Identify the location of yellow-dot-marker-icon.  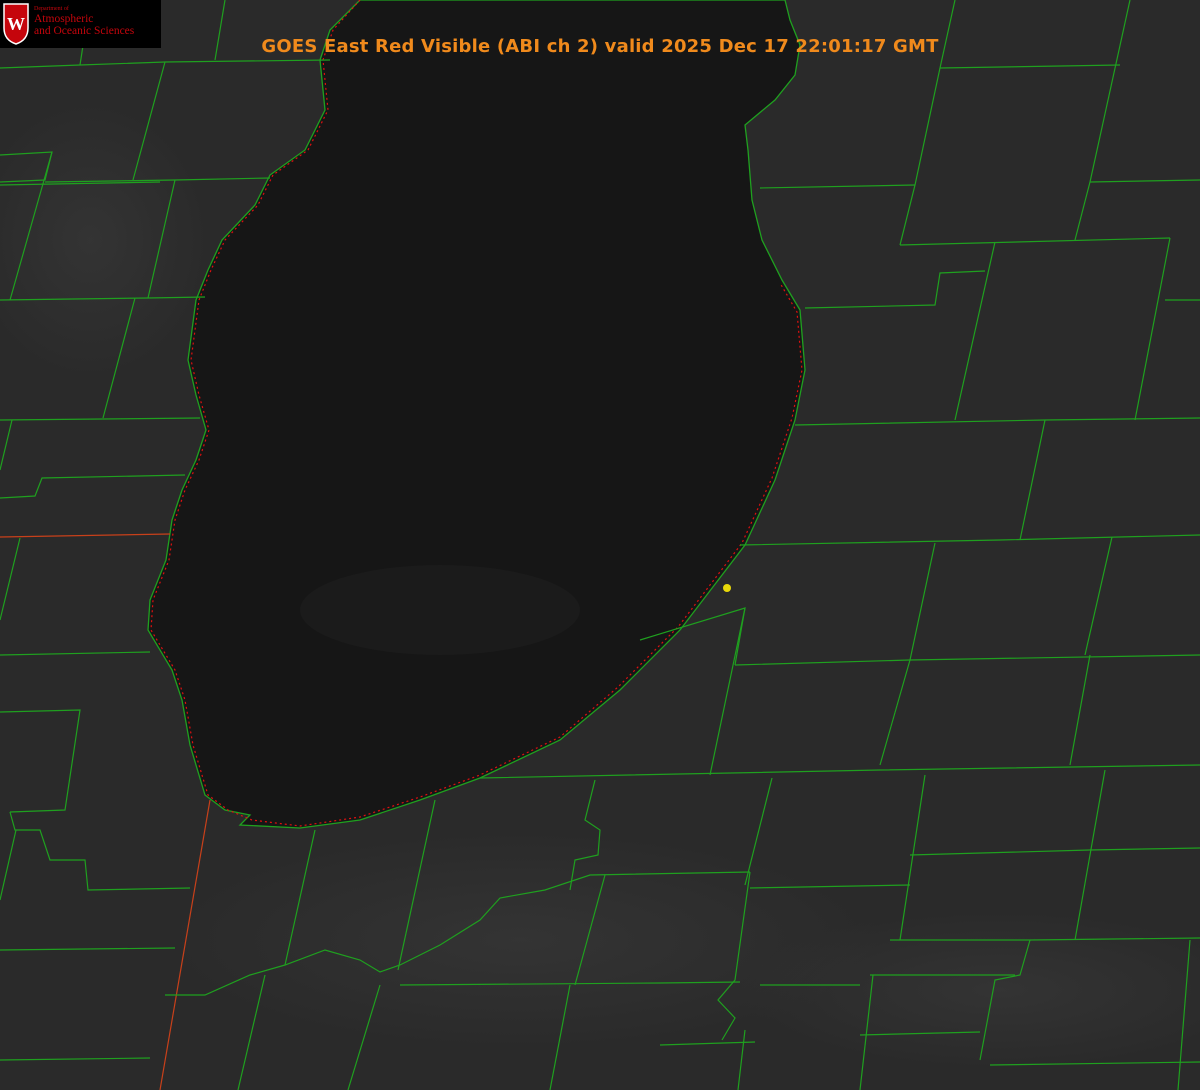
(727, 588).